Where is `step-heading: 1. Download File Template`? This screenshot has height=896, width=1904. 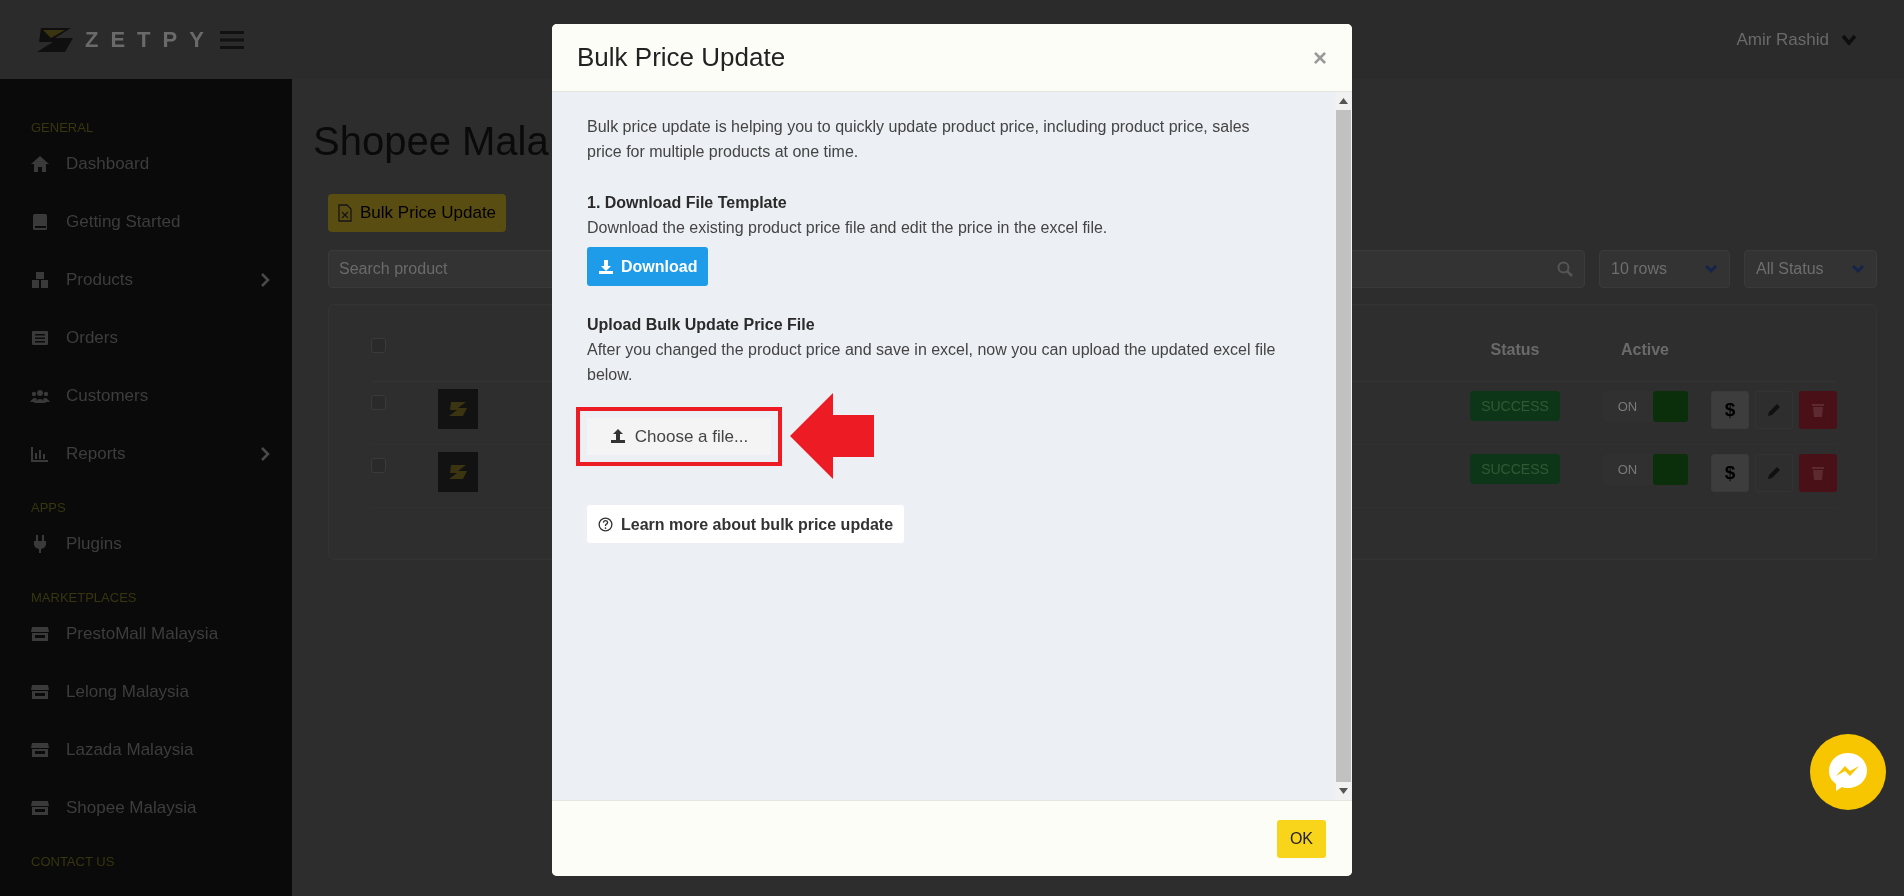
step-heading: 1. Download File Template is located at coordinates (687, 203).